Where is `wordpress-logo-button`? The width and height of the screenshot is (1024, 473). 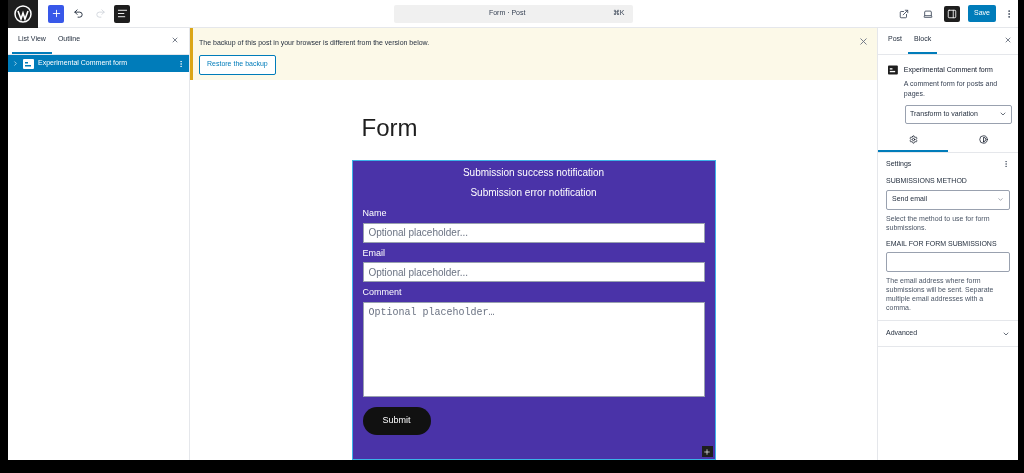 wordpress-logo-button is located at coordinates (23, 14).